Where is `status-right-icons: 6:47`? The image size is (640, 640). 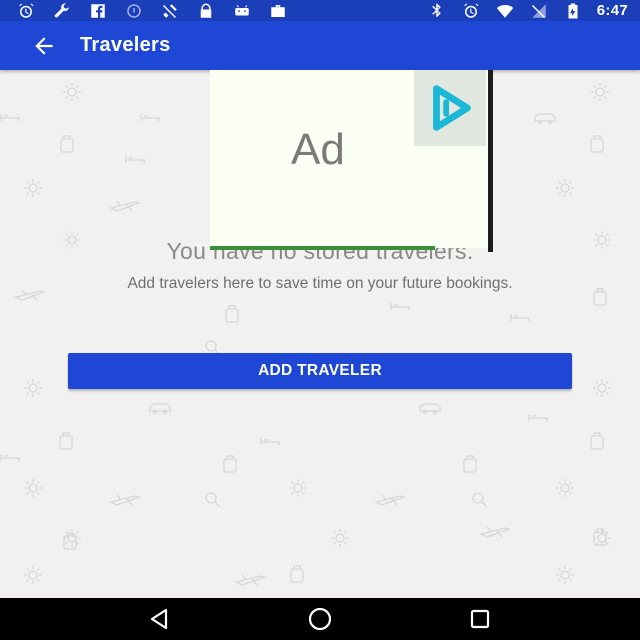
status-right-icons: 6:47 is located at coordinates (527, 11).